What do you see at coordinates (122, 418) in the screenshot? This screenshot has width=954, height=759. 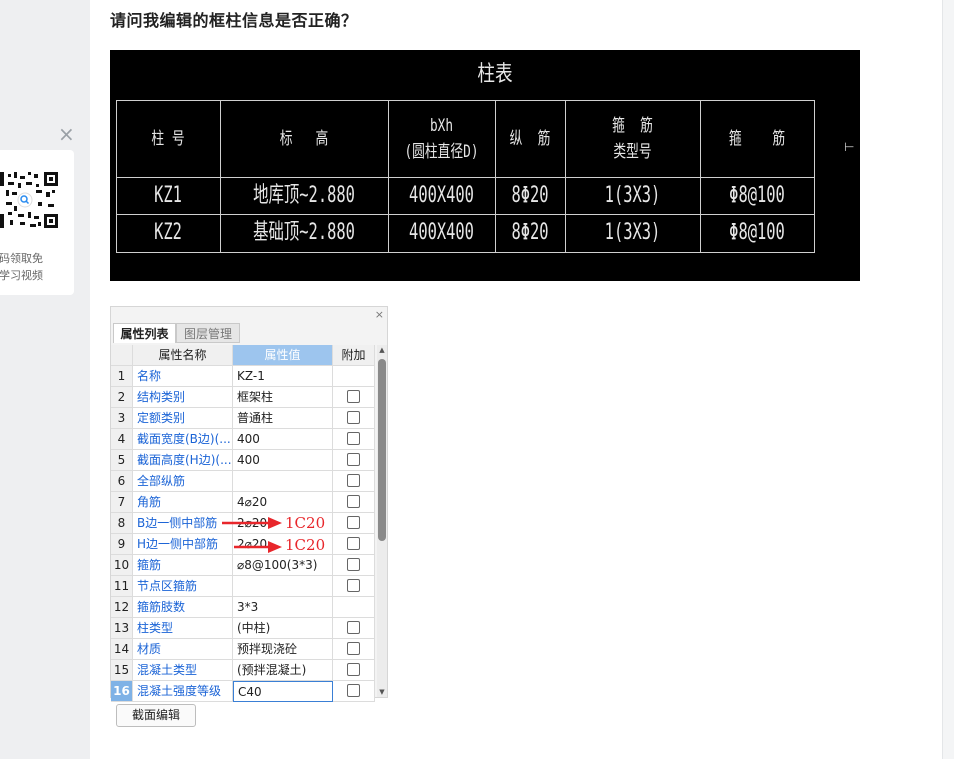 I see `row-number: 3` at bounding box center [122, 418].